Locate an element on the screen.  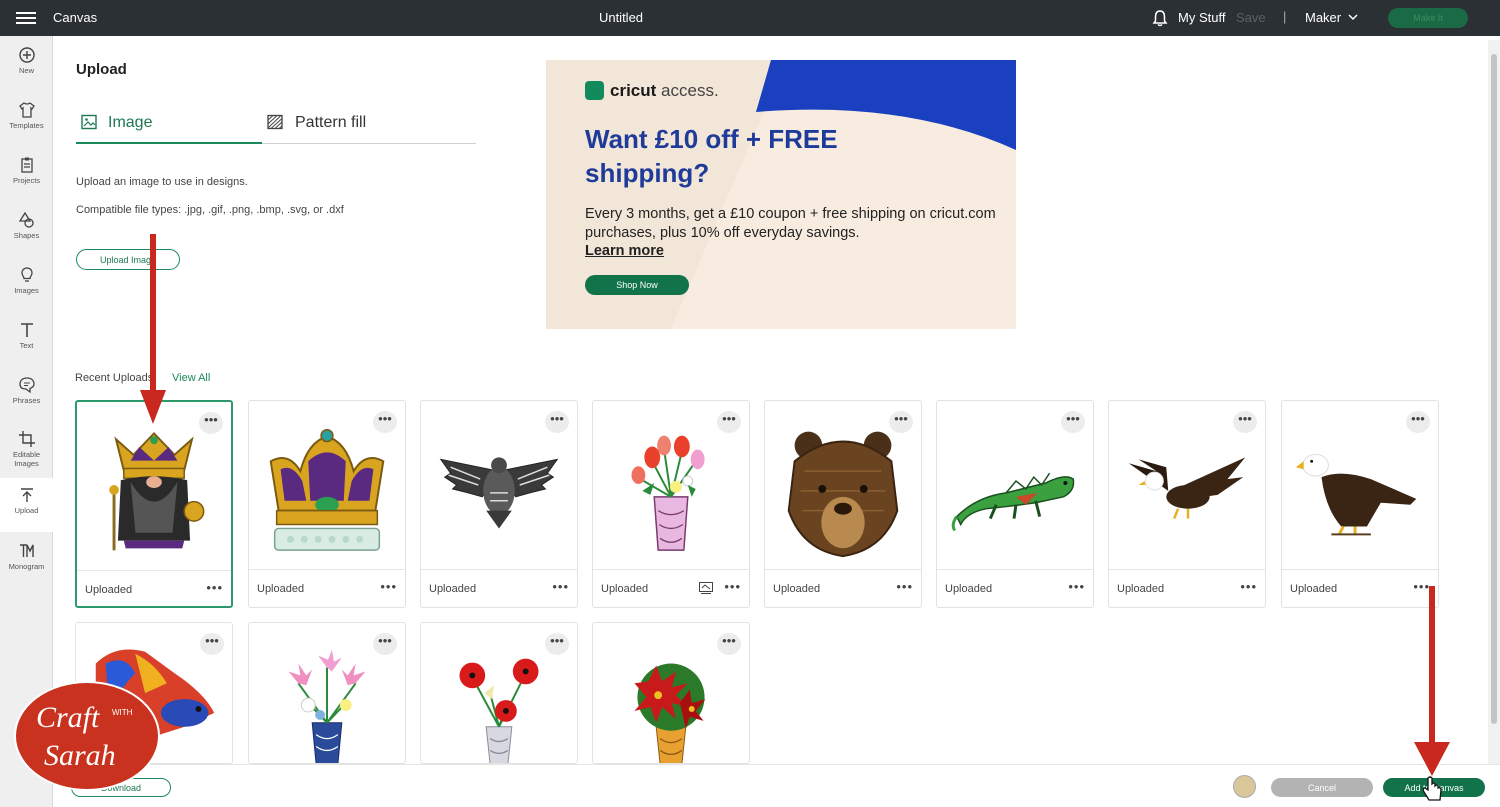
svg-text: Craft is located at coordinates (68, 717).